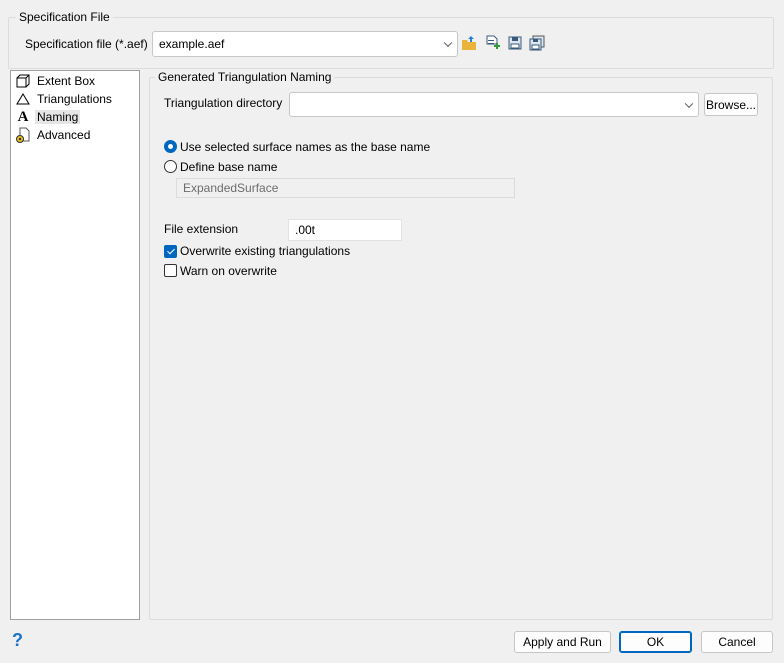 The image size is (784, 663). Describe the element at coordinates (23, 81) in the screenshot. I see `cube-icon` at that location.